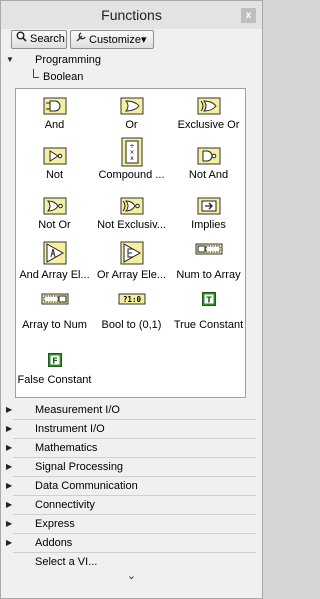 The width and height of the screenshot is (320, 599). I want to click on palette-item-and: And, so click(54, 114).